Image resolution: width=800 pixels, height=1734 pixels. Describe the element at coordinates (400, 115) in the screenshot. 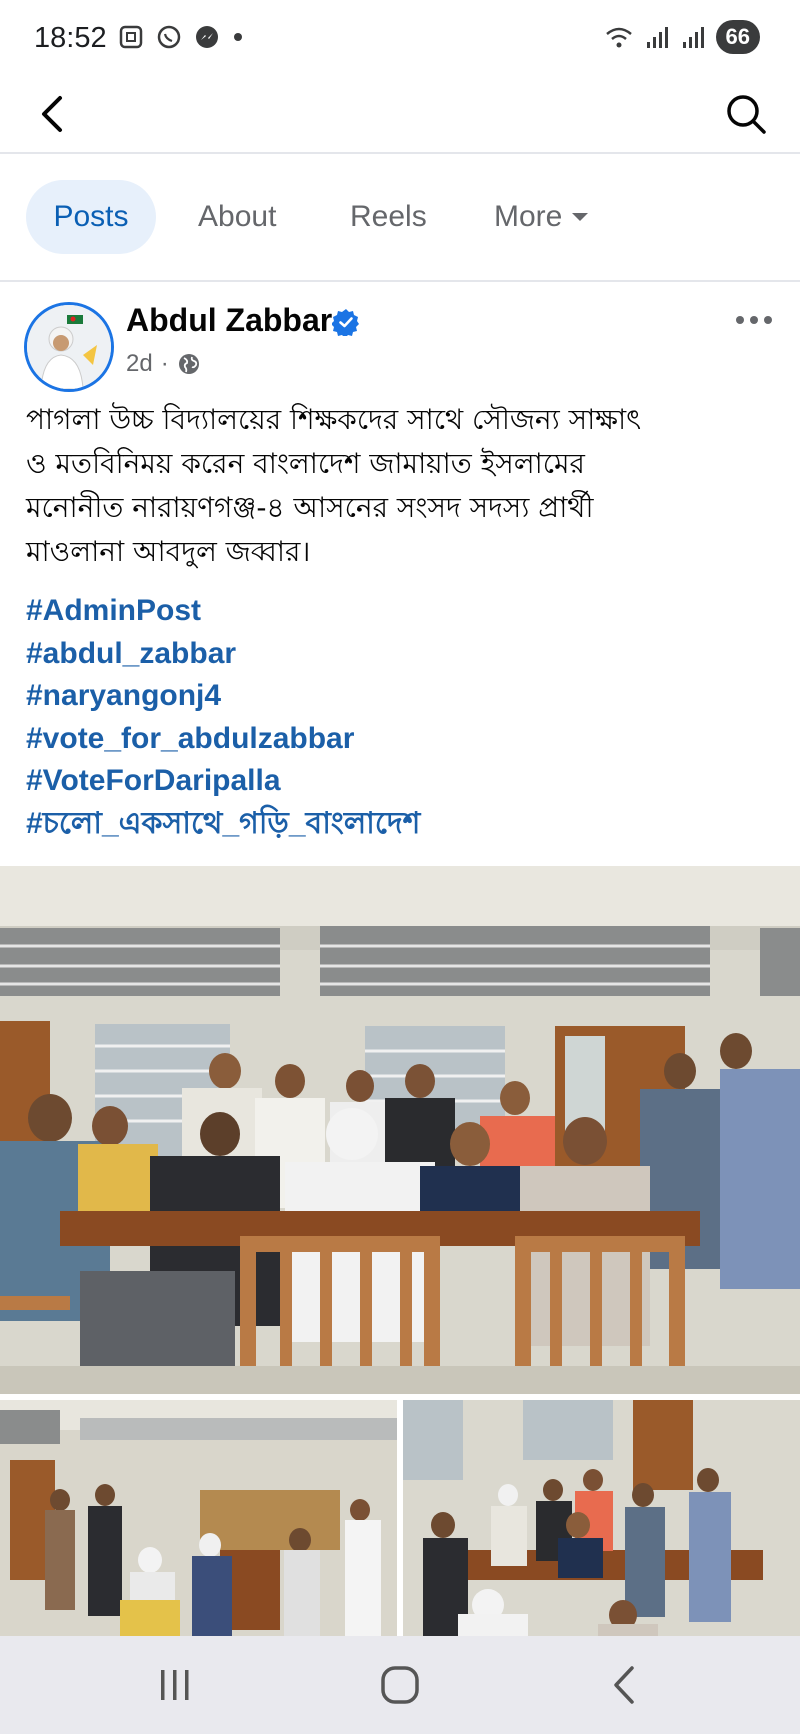

I see `top-nav` at that location.